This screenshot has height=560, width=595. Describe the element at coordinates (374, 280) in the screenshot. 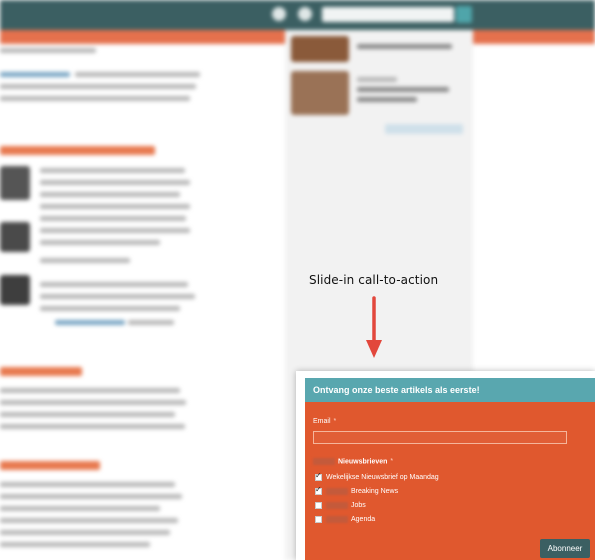

I see `annotation-label: Slide-in call-to-action` at that location.